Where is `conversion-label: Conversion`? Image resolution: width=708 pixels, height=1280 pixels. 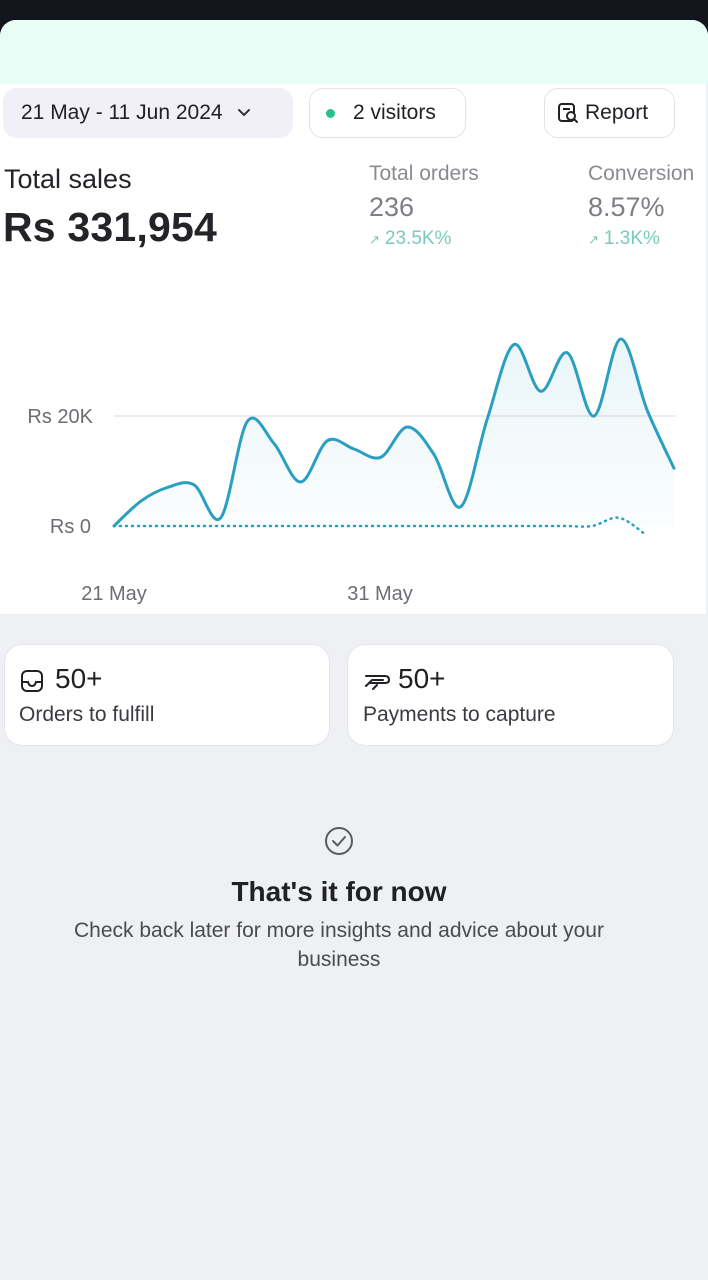 conversion-label: Conversion is located at coordinates (641, 173).